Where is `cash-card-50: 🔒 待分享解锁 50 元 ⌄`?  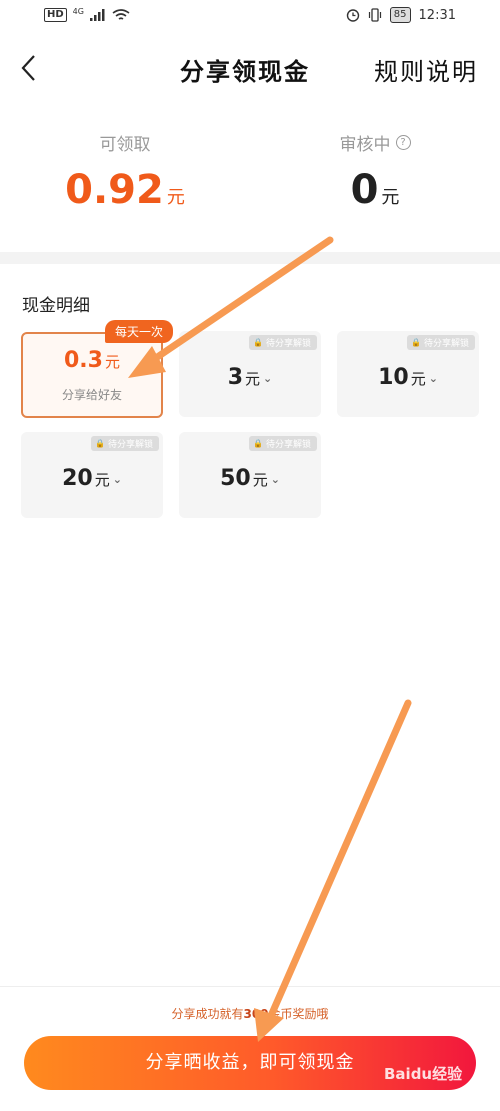 cash-card-50: 🔒 待分享解锁 50 元 ⌄ is located at coordinates (250, 475).